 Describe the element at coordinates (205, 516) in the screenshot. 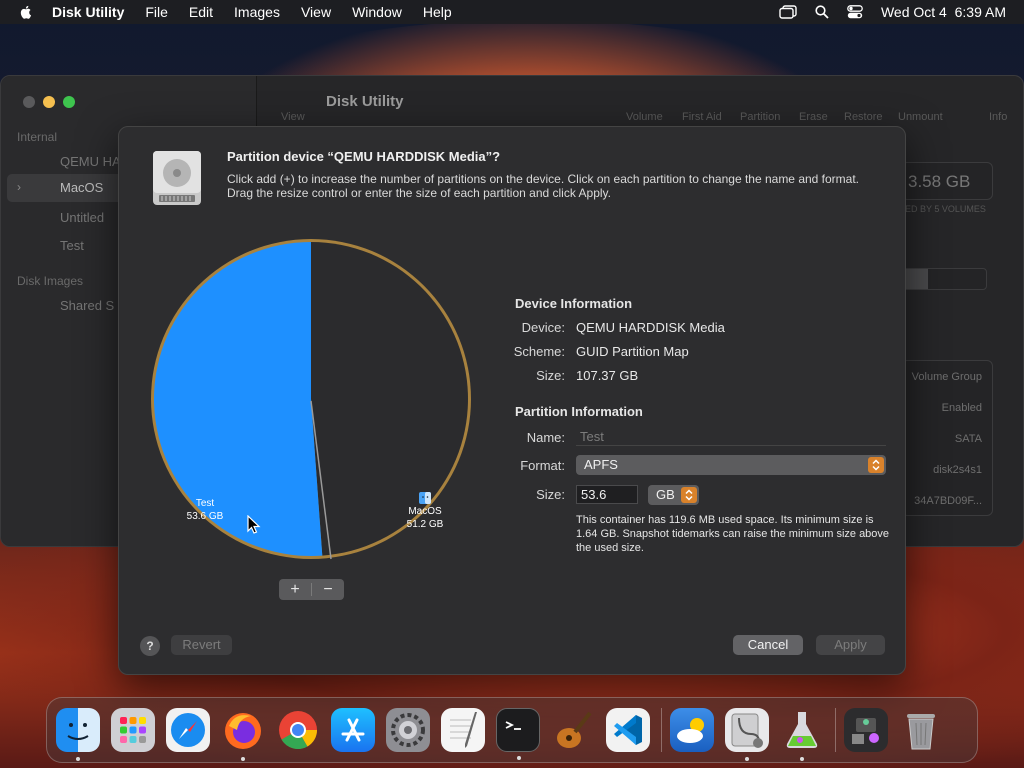

I see `pie-label-test-size: 53.6 GB` at that location.